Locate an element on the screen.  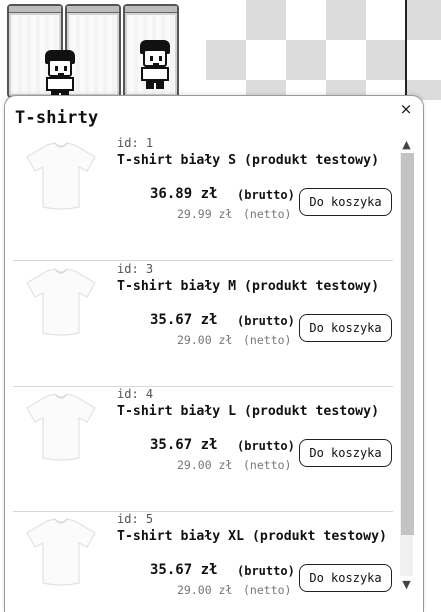
scroll-down-icon: ▼ is located at coordinates (406, 584).